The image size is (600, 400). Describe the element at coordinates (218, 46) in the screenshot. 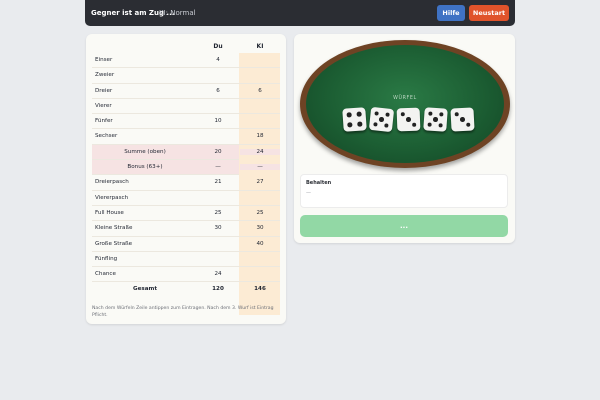

I see `column-header-du: Du` at that location.